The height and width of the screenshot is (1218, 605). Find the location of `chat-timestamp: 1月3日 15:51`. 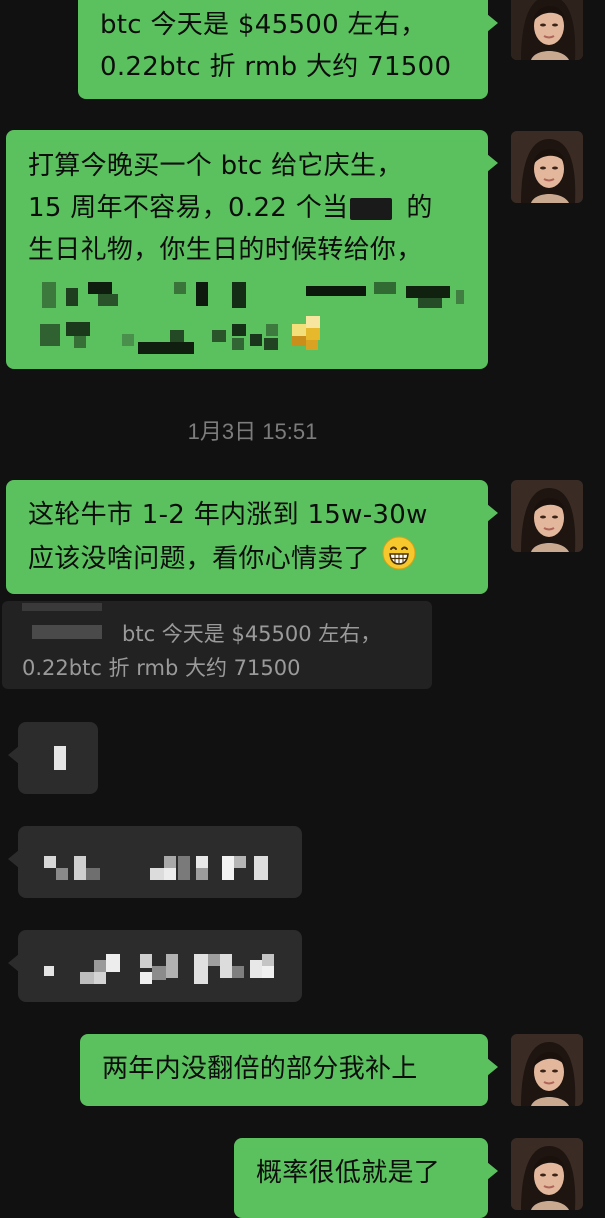

chat-timestamp: 1月3日 15:51 is located at coordinates (252, 431).